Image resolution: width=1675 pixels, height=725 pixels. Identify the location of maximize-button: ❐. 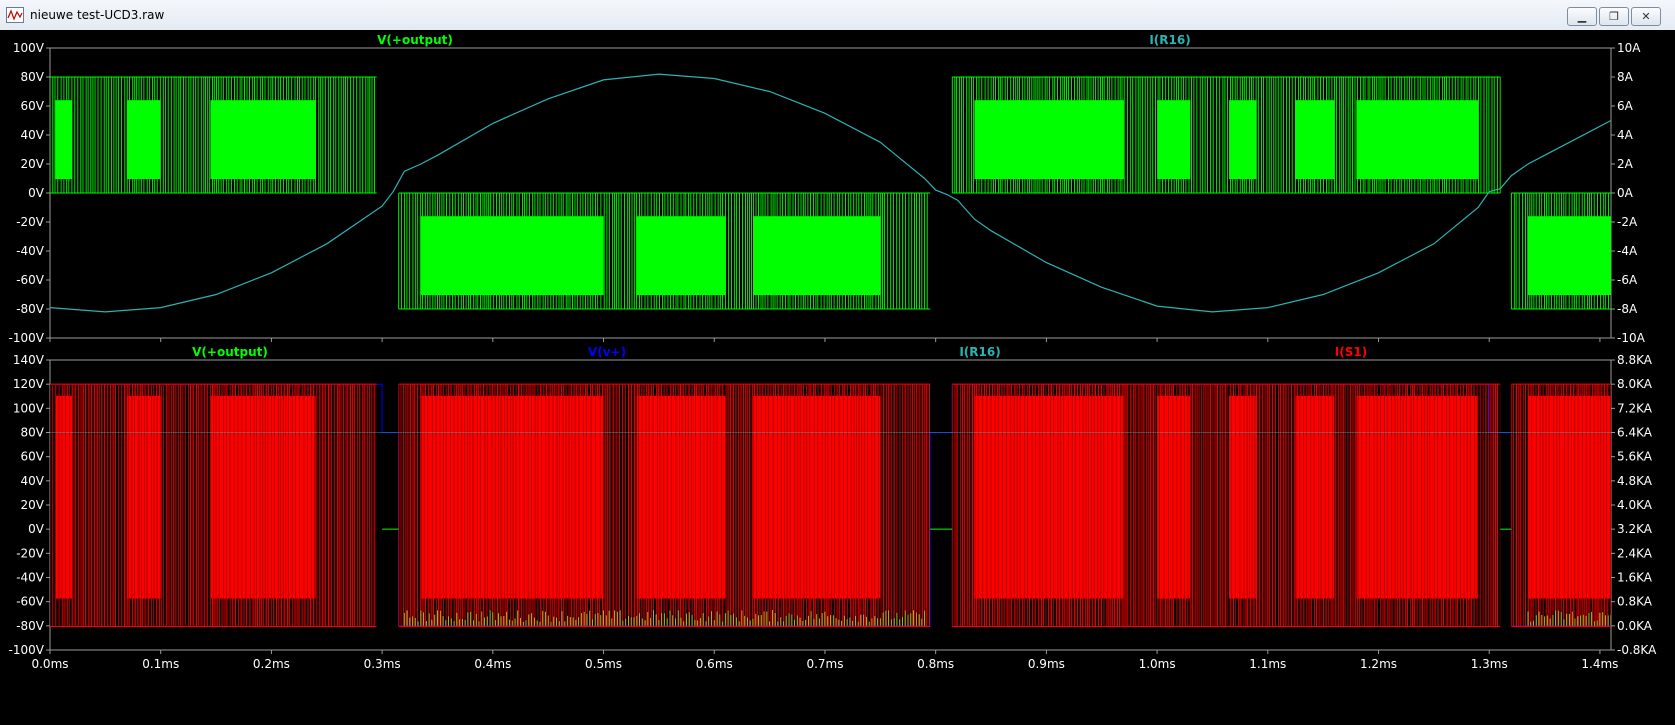
(1614, 16).